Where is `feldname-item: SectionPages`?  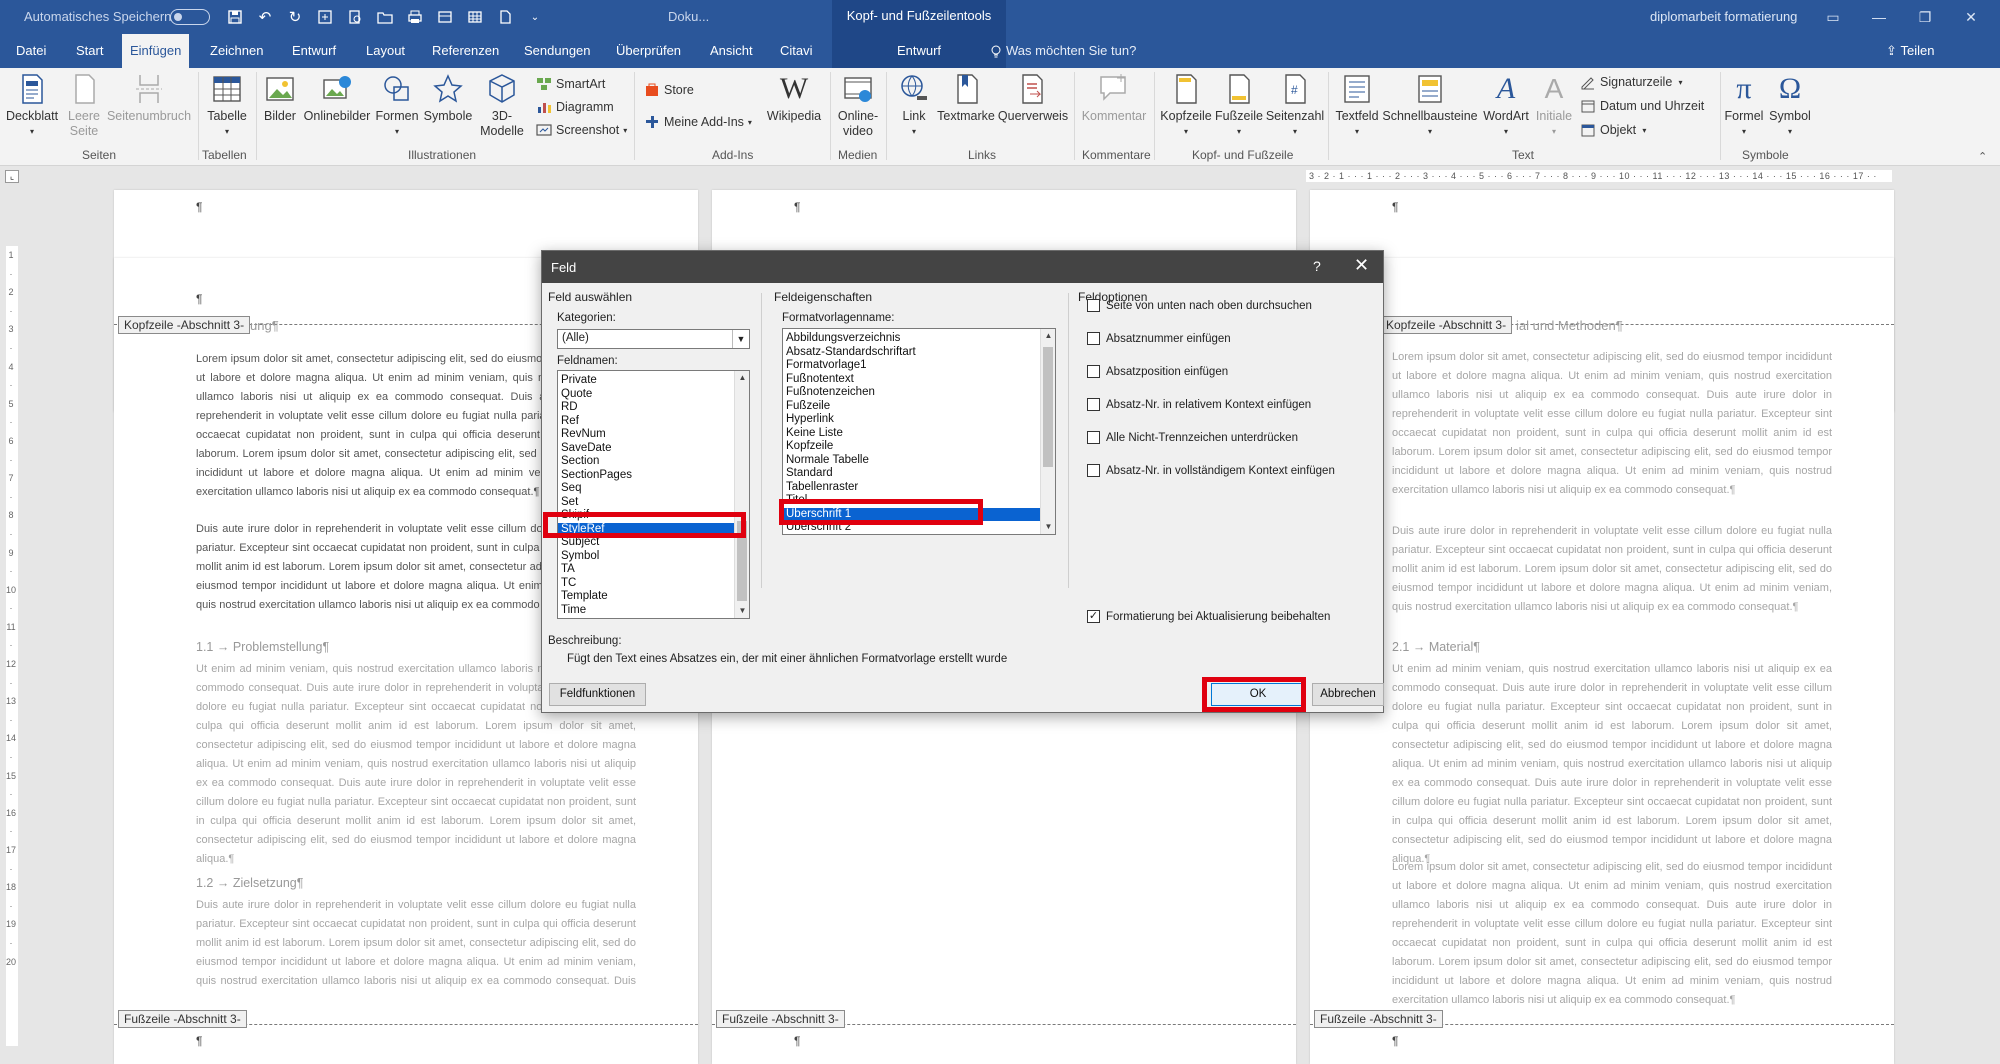
feldname-item: SectionPages is located at coordinates (653, 476).